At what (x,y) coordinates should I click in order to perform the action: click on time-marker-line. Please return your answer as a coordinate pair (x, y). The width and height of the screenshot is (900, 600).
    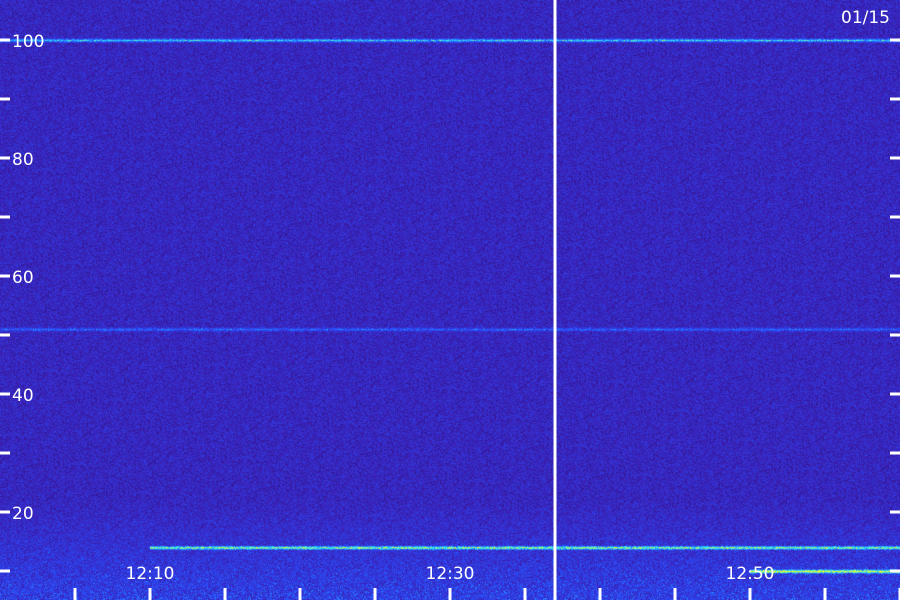
    Looking at the image, I should click on (555, 300).